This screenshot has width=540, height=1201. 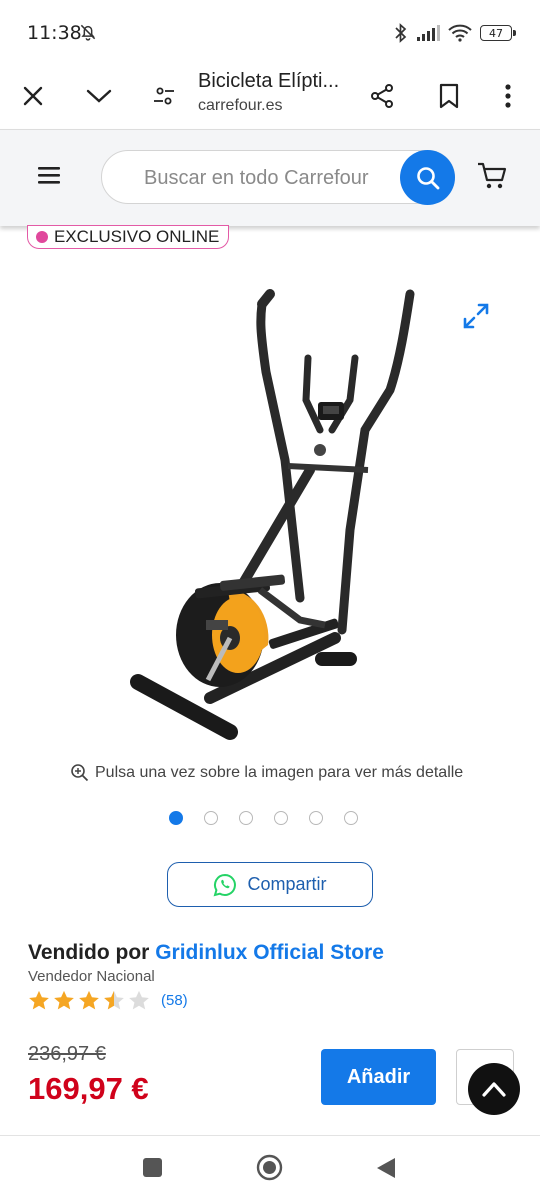 I want to click on bookmark-icon, so click(x=449, y=96).